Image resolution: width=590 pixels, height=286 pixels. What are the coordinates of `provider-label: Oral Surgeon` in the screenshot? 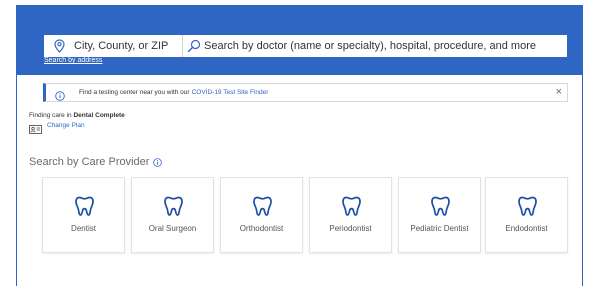 It's located at (172, 228).